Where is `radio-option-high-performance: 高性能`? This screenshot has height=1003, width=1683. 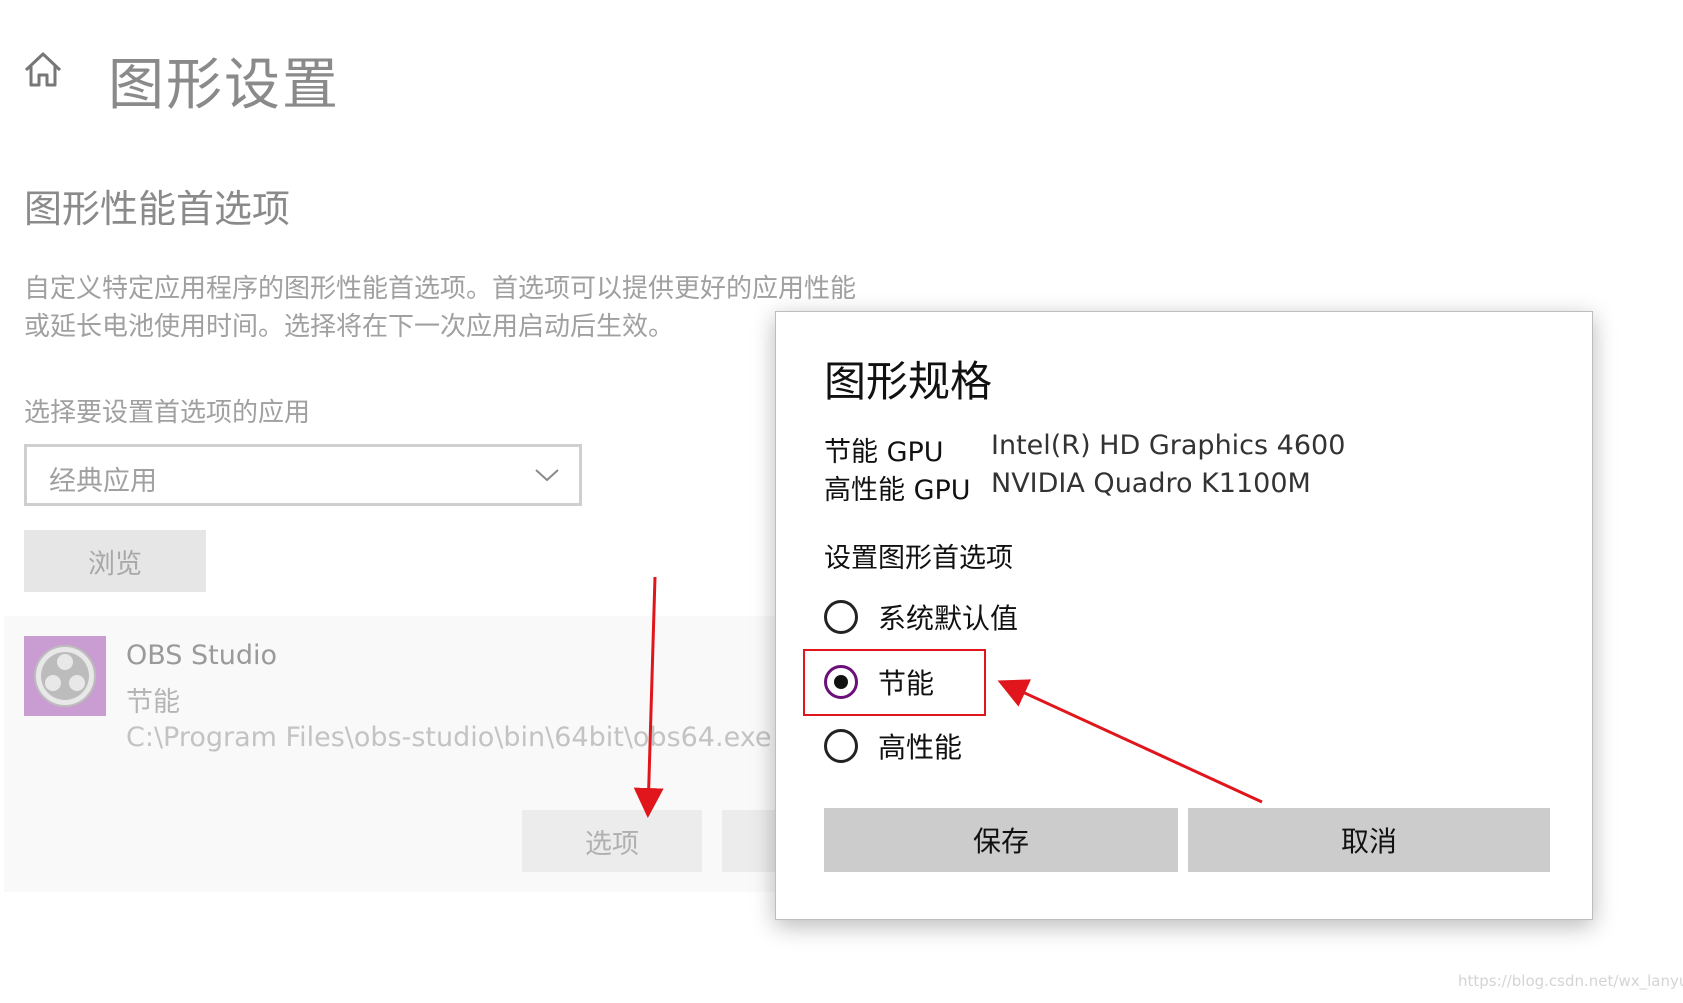
radio-option-high-performance: 高性能 is located at coordinates (893, 746).